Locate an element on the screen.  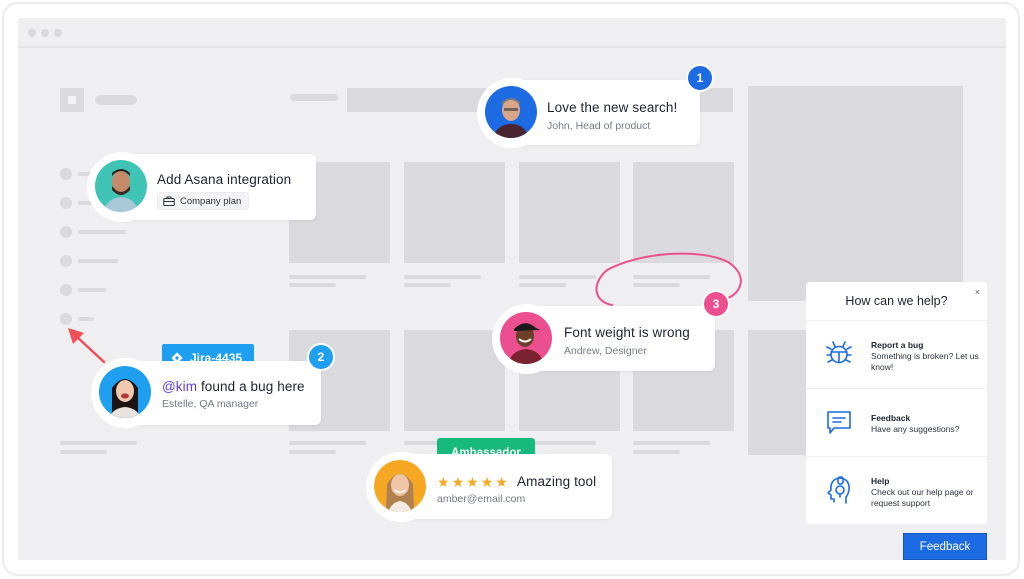
avatar-john is located at coordinates (511, 111).